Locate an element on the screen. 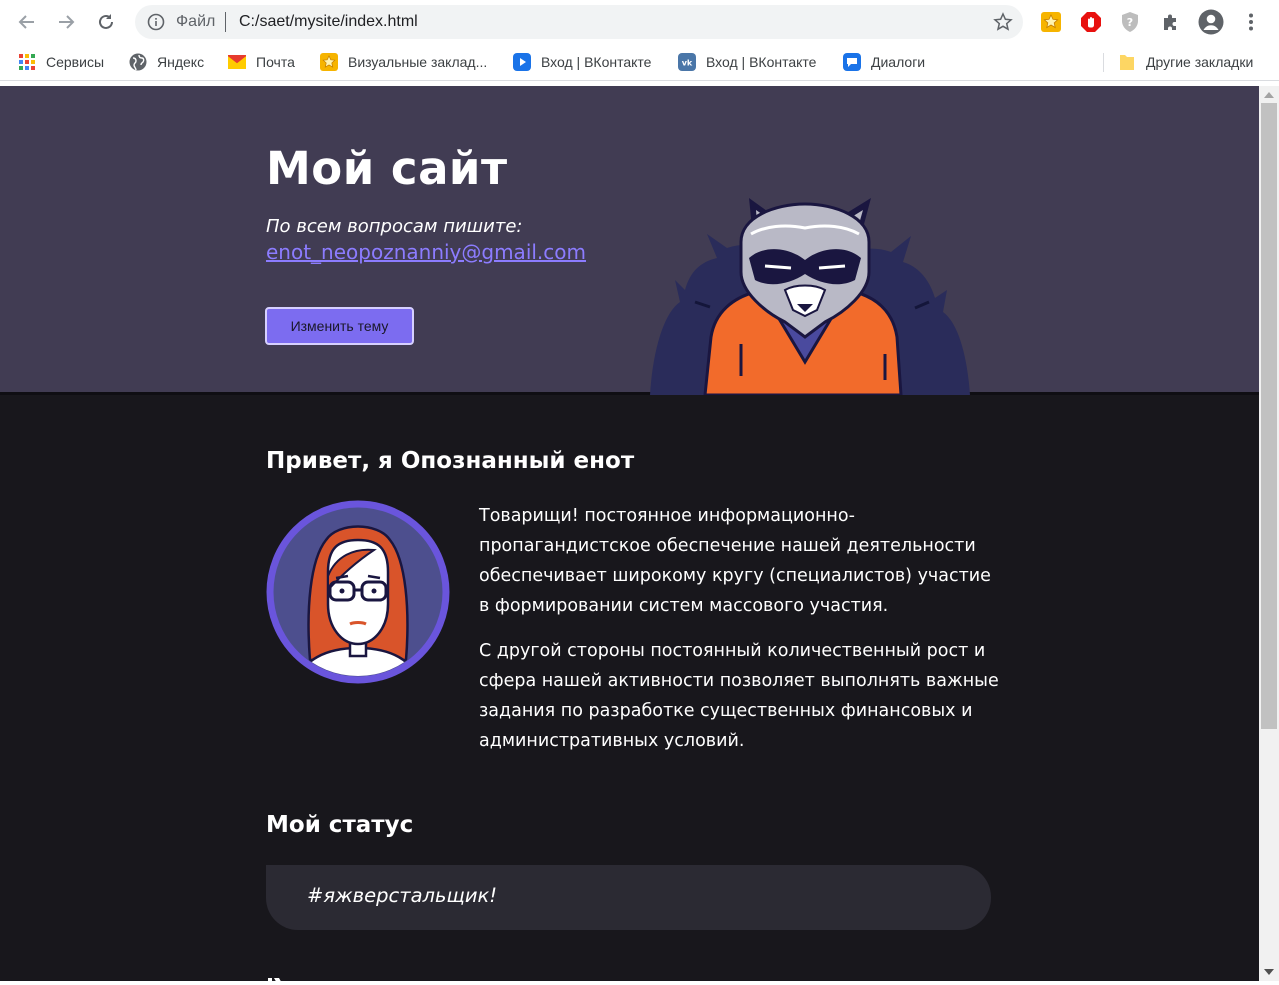 This screenshot has height=985, width=1279. bookmark-label: Диалоги is located at coordinates (898, 62).